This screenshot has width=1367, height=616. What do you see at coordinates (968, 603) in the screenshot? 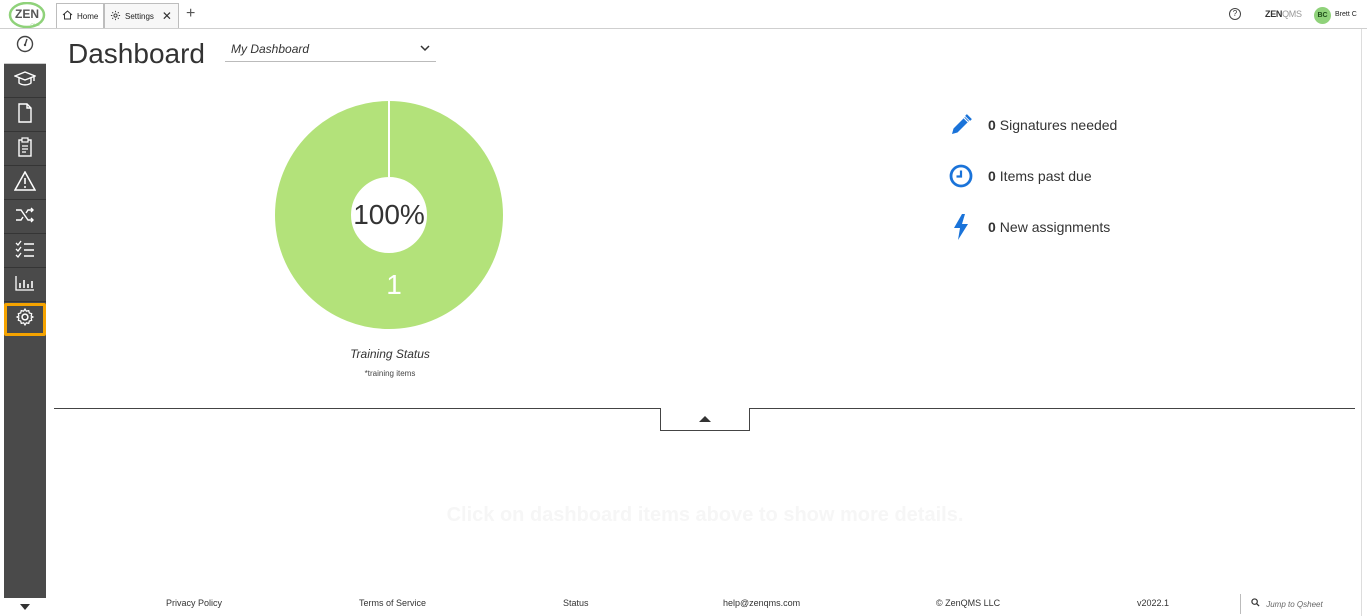
I see `copyright: © ZenQMS LLC` at bounding box center [968, 603].